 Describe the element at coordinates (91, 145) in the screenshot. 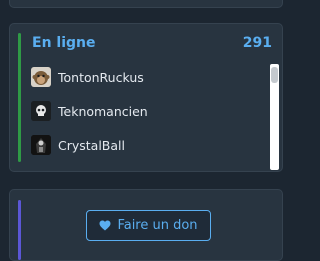

I see `member-name: CrystalBall` at that location.